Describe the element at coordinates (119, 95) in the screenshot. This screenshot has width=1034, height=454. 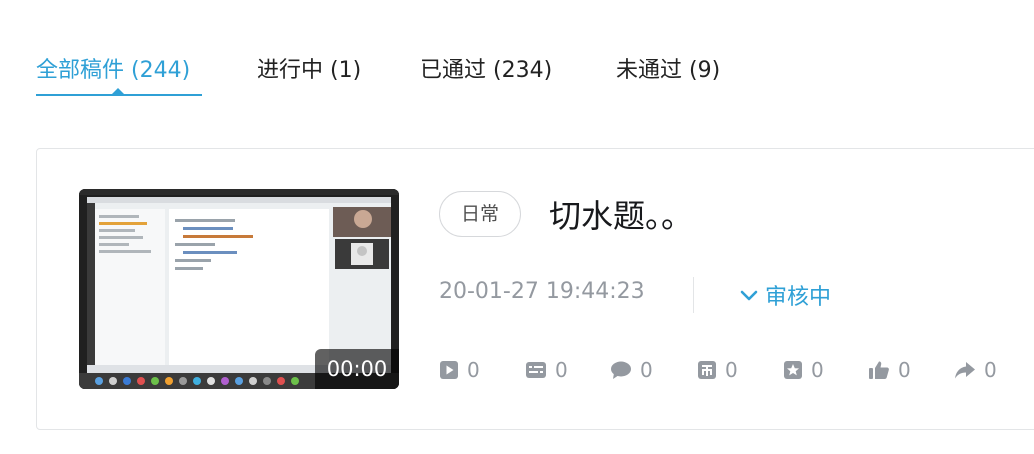
I see `tab-active-underline` at that location.